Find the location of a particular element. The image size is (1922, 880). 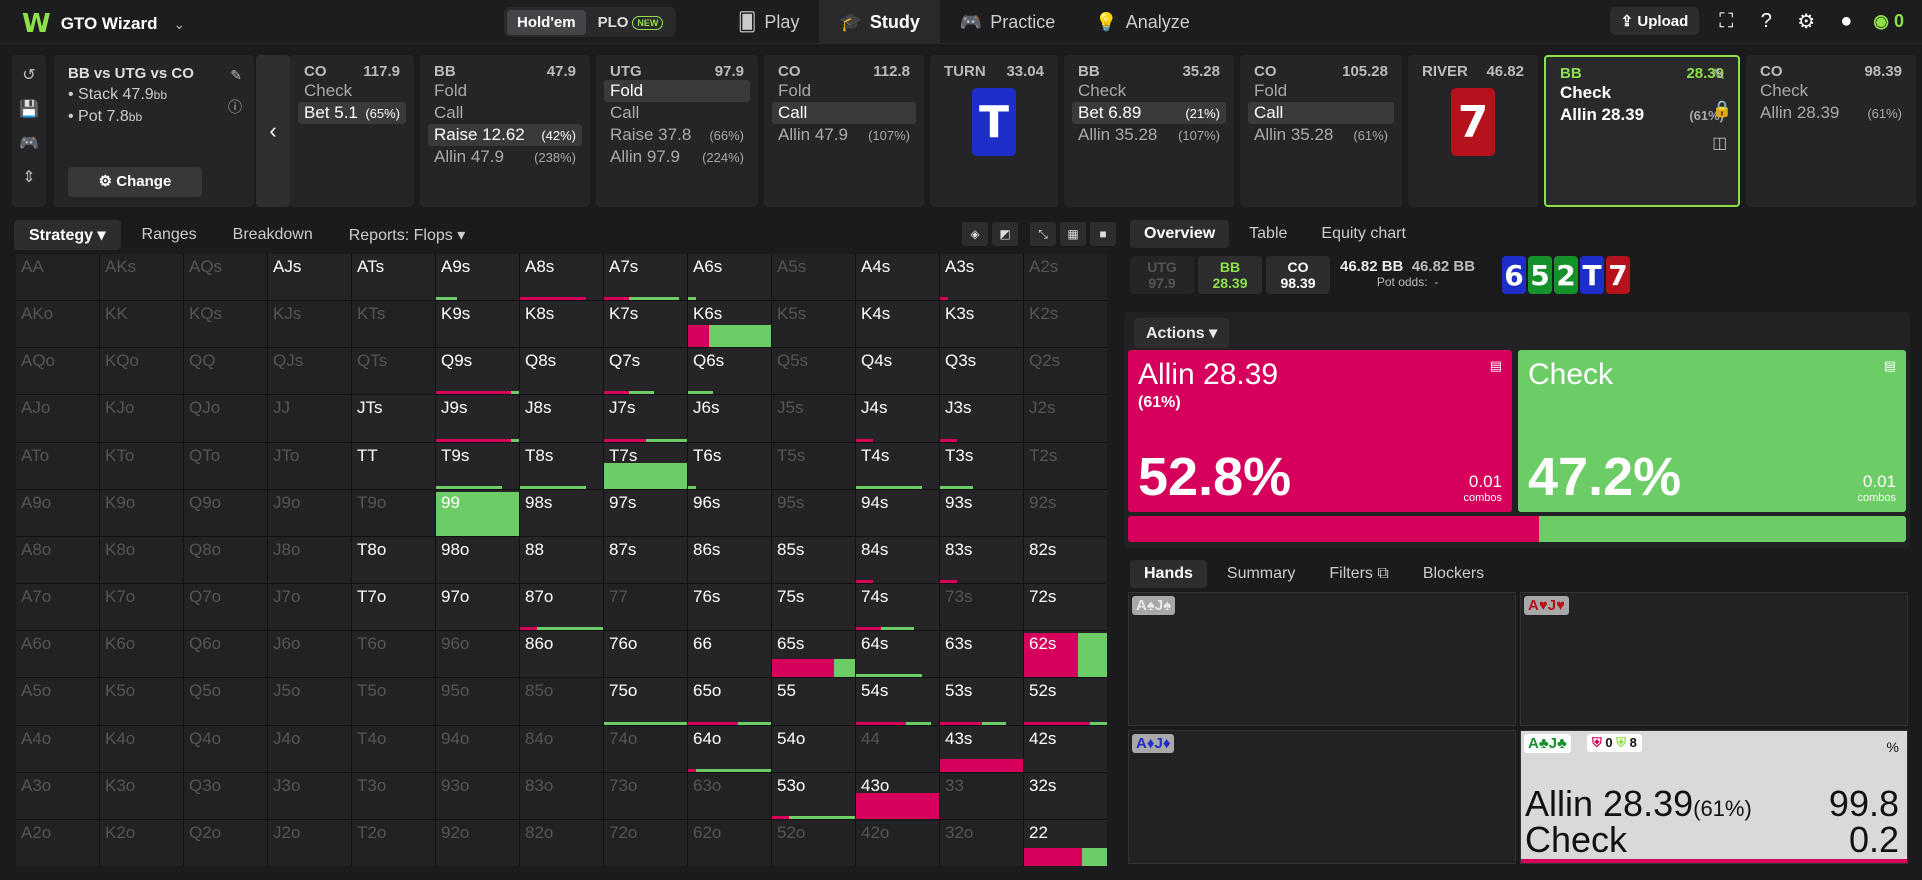

hand-cell-75s: 75s is located at coordinates (813, 607).